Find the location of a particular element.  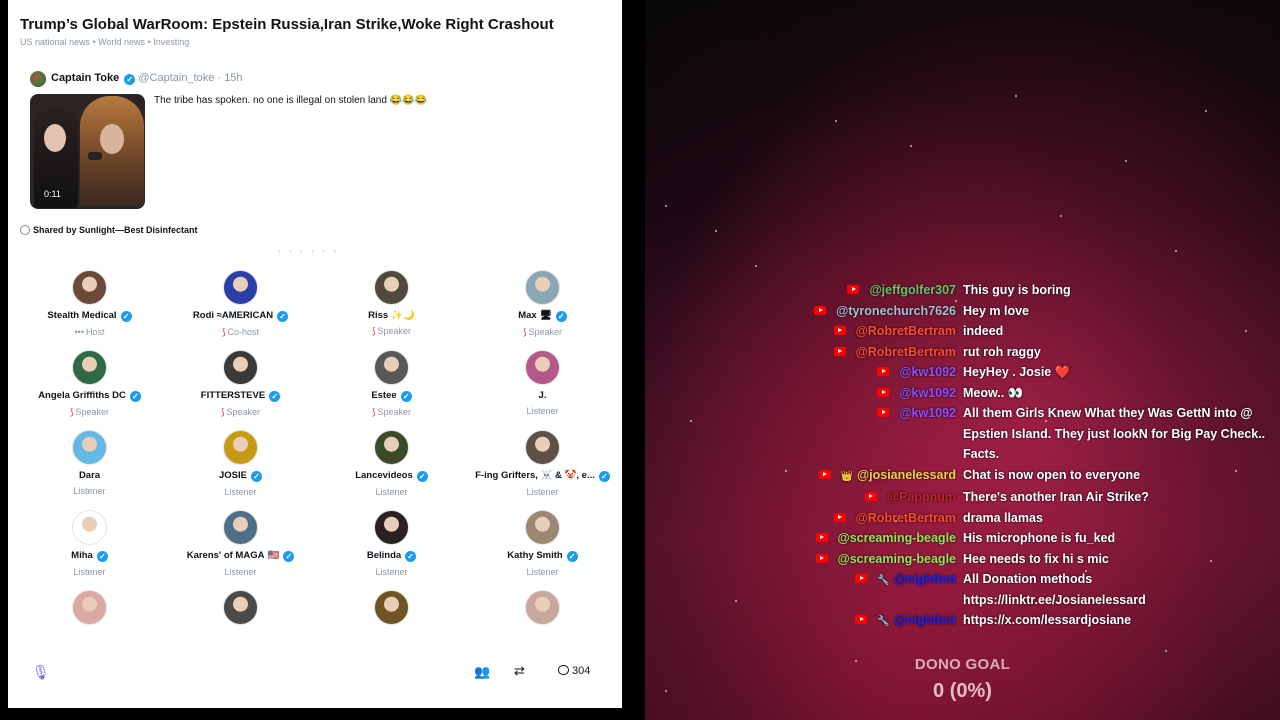

chat-text: Hey m love is located at coordinates (996, 310).